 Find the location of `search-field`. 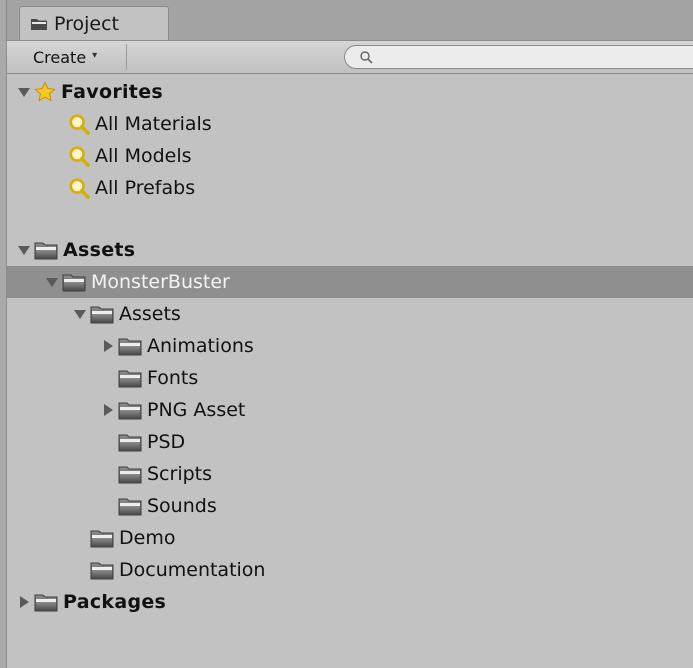

search-field is located at coordinates (518, 57).